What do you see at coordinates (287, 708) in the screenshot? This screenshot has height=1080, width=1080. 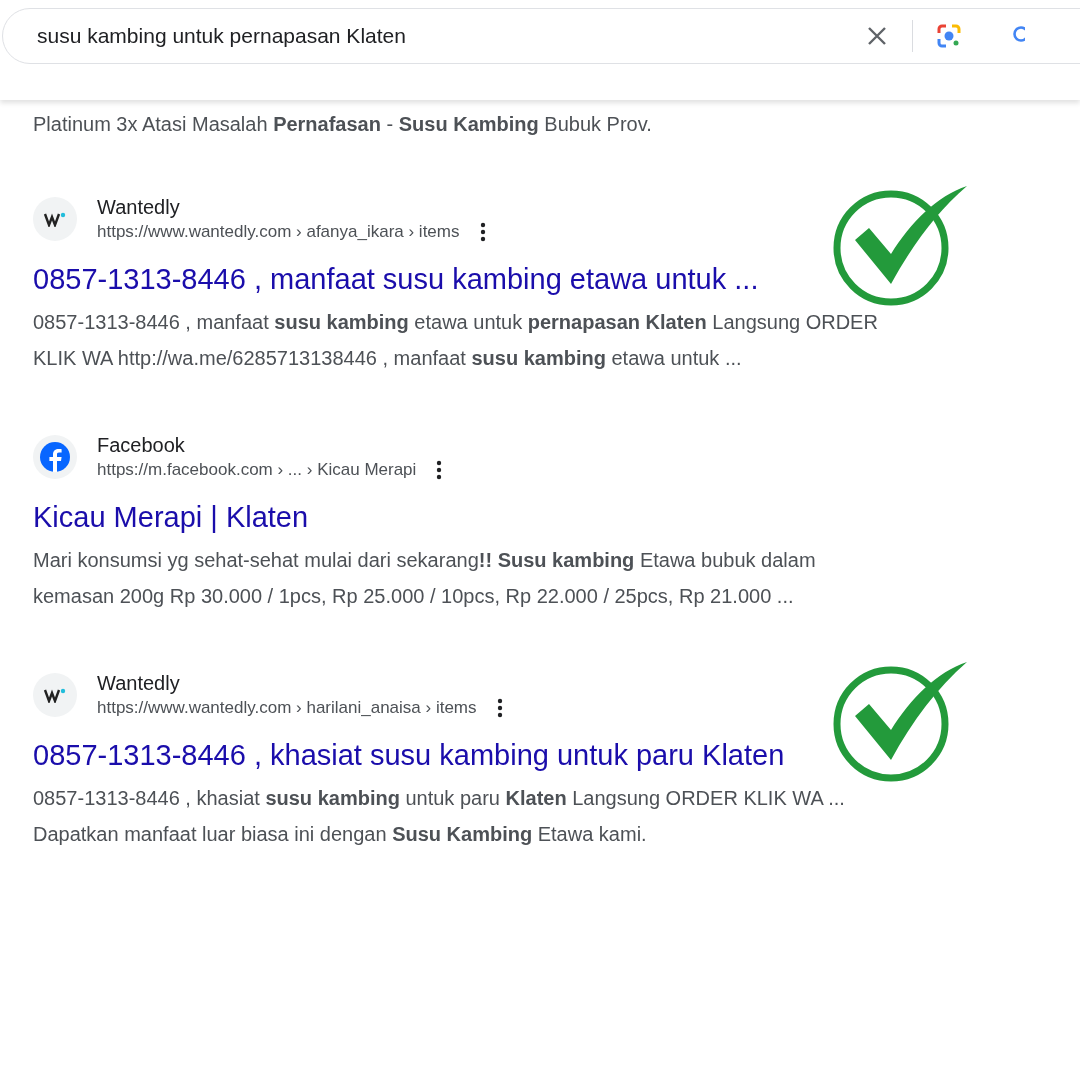 I see `result-url: https://www.wantedly.com › harilani_anaisa › items` at bounding box center [287, 708].